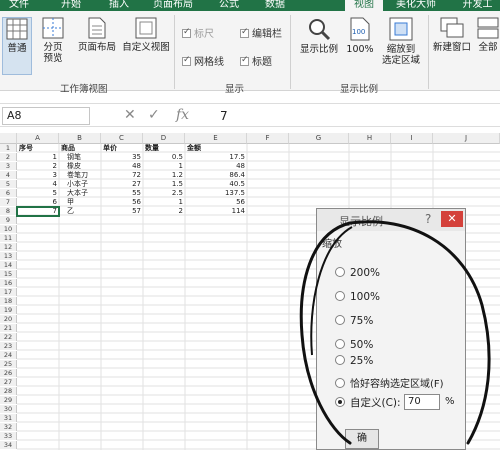  Describe the element at coordinates (488, 46) in the screenshot. I see `arrange-all-button: 全部` at that location.